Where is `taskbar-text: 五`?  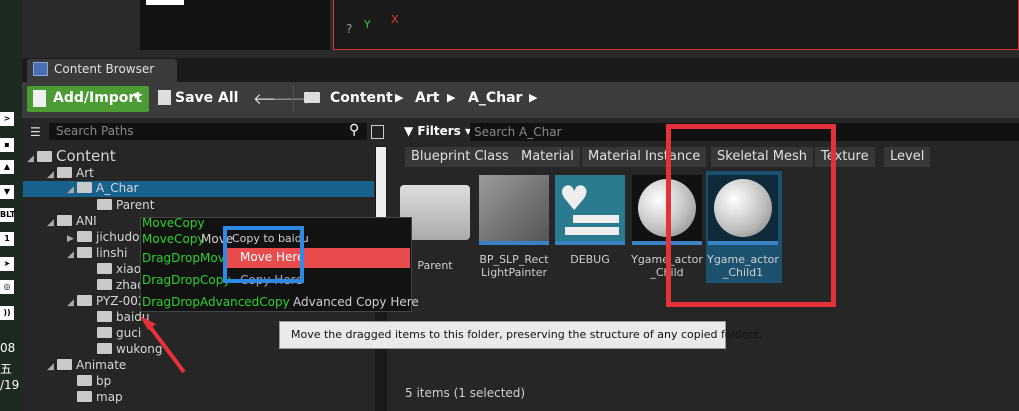 taskbar-text: 五 is located at coordinates (6, 369).